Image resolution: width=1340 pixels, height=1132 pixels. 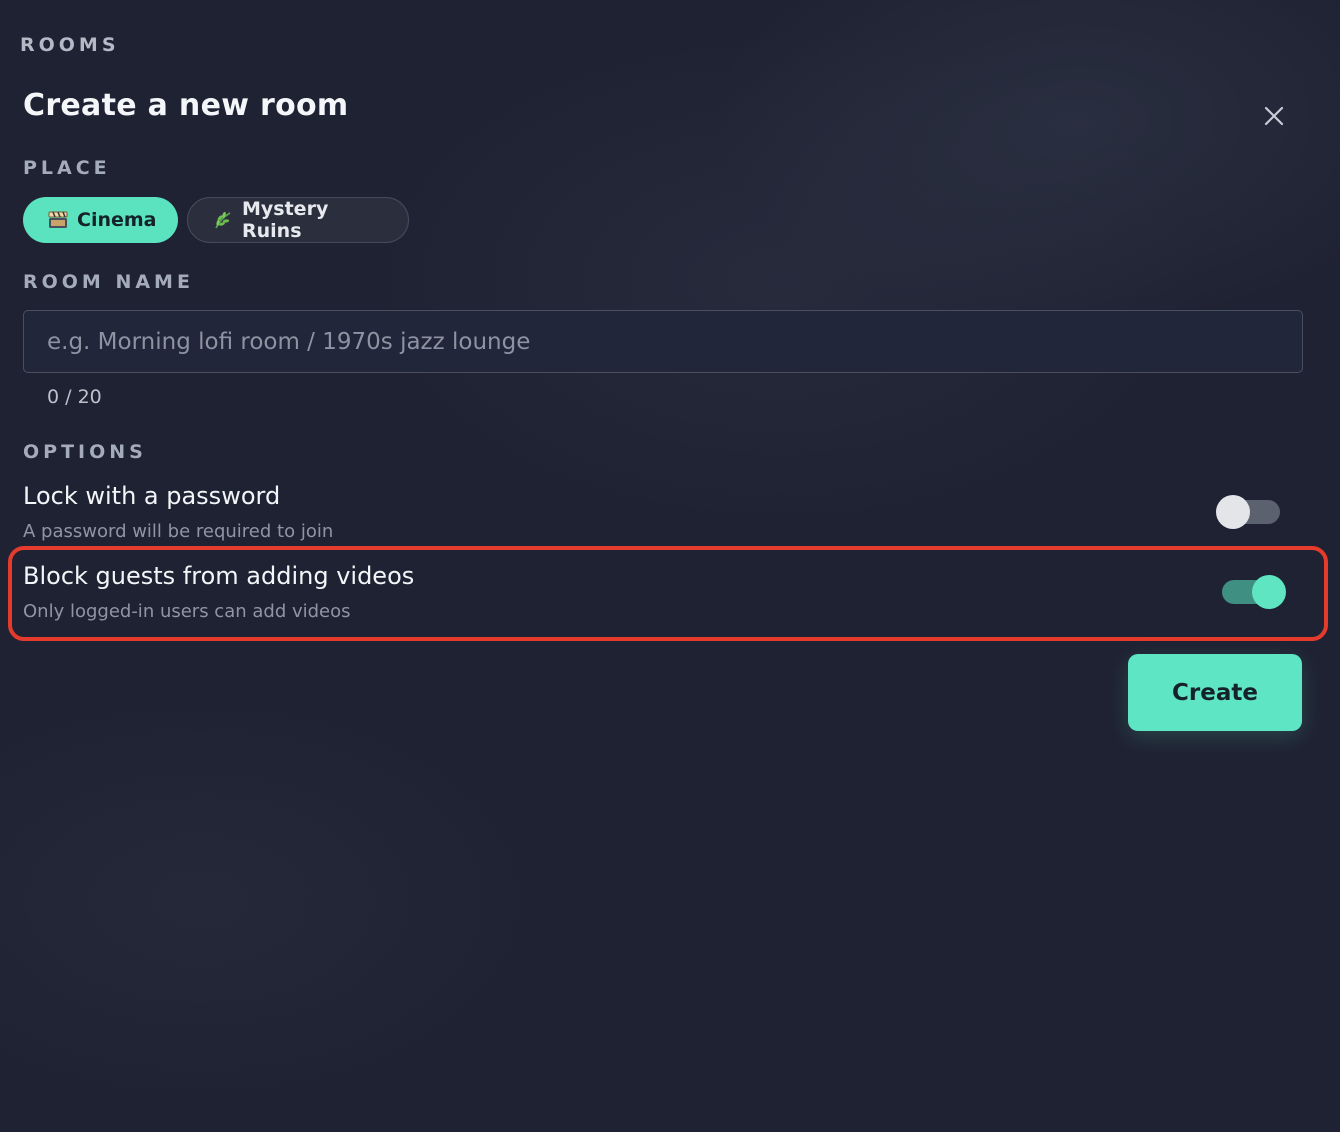 What do you see at coordinates (223, 220) in the screenshot?
I see `leaf-icon` at bounding box center [223, 220].